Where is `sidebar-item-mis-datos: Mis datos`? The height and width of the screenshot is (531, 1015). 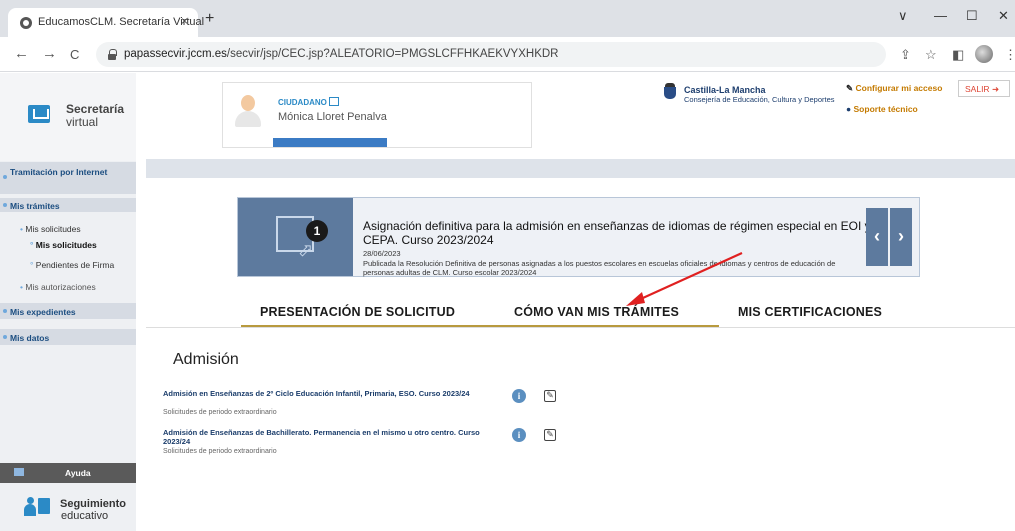
sidebar-item-mis-datos: Mis datos is located at coordinates (68, 337).